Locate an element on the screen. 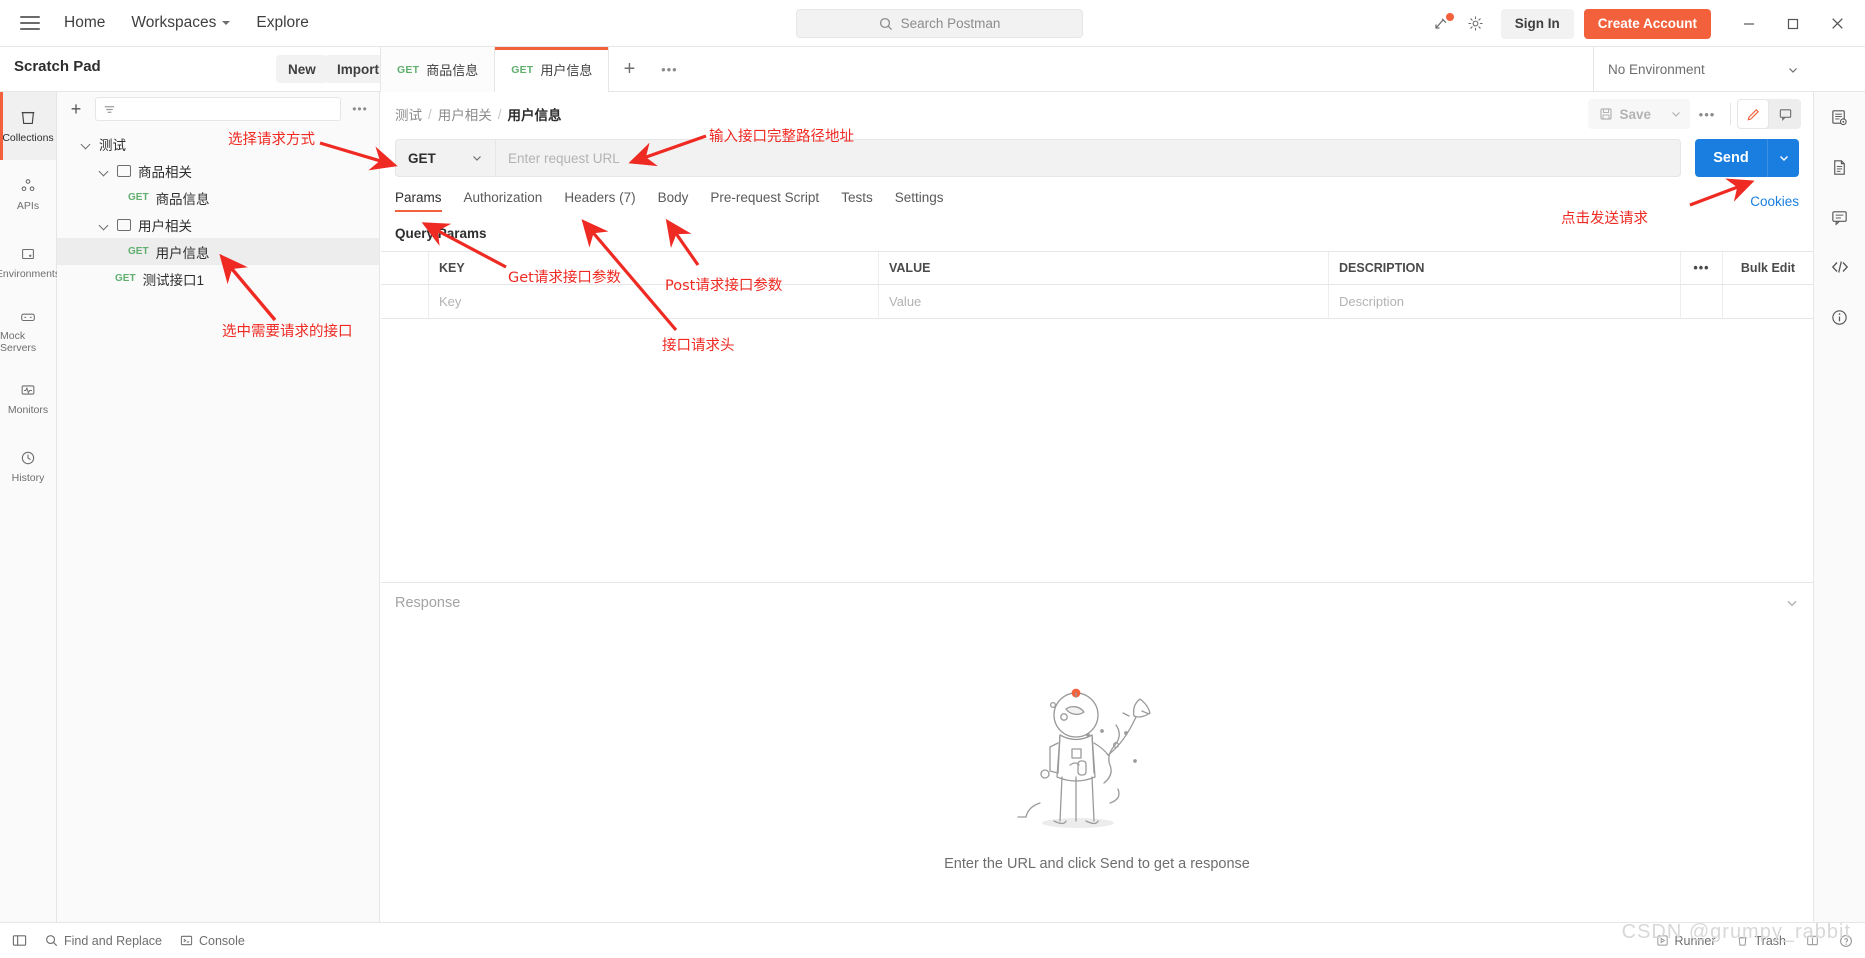 The image size is (1865, 958). tree-item-collection-ceshi: 测试 is located at coordinates (218, 143).